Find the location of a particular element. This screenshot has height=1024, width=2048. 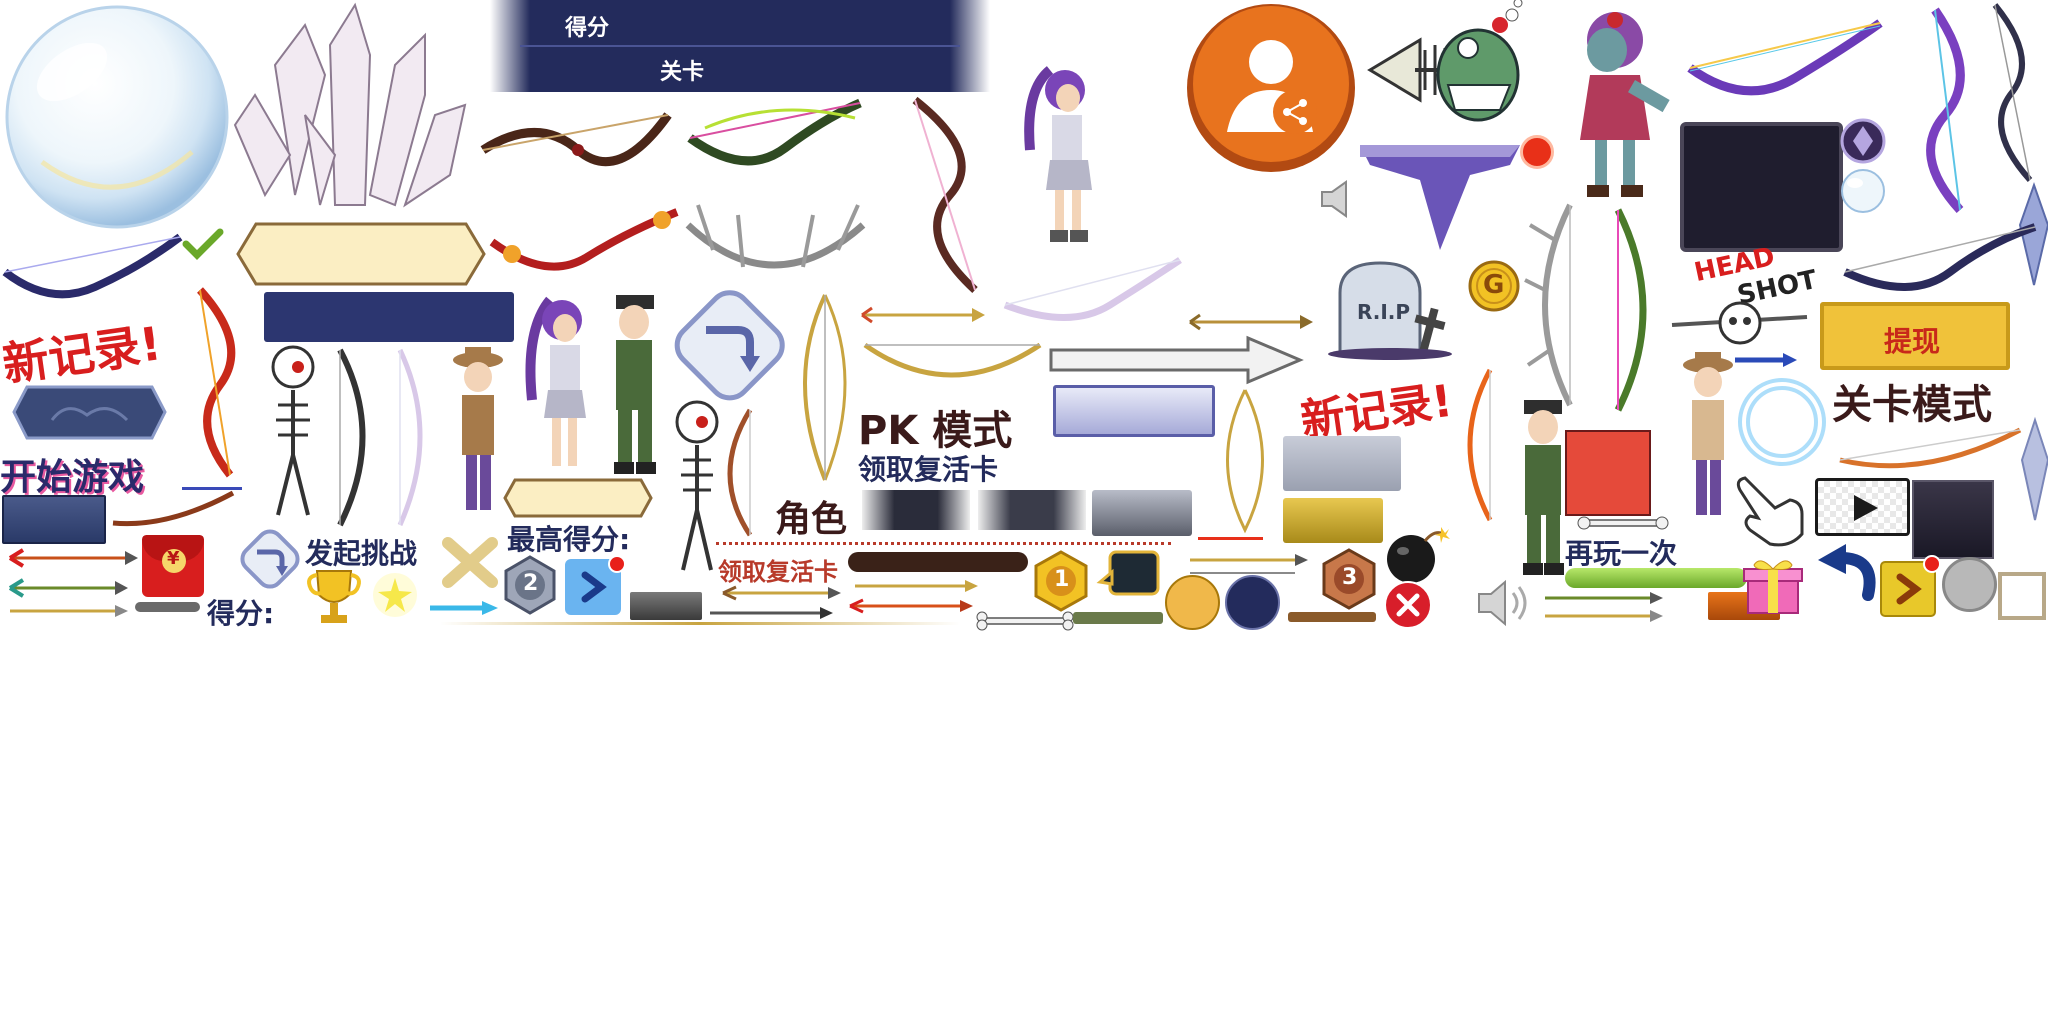

dark-gray-button is located at coordinates (666, 606).